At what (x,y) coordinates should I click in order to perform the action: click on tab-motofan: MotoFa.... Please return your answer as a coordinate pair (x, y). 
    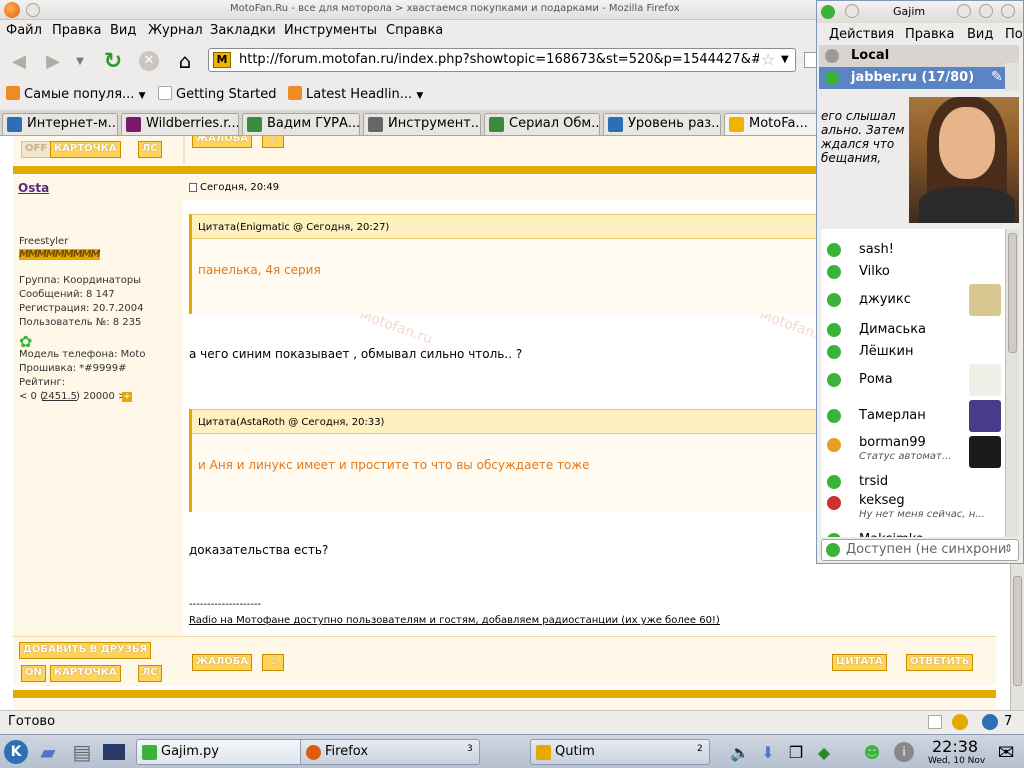
    Looking at the image, I should click on (772, 124).